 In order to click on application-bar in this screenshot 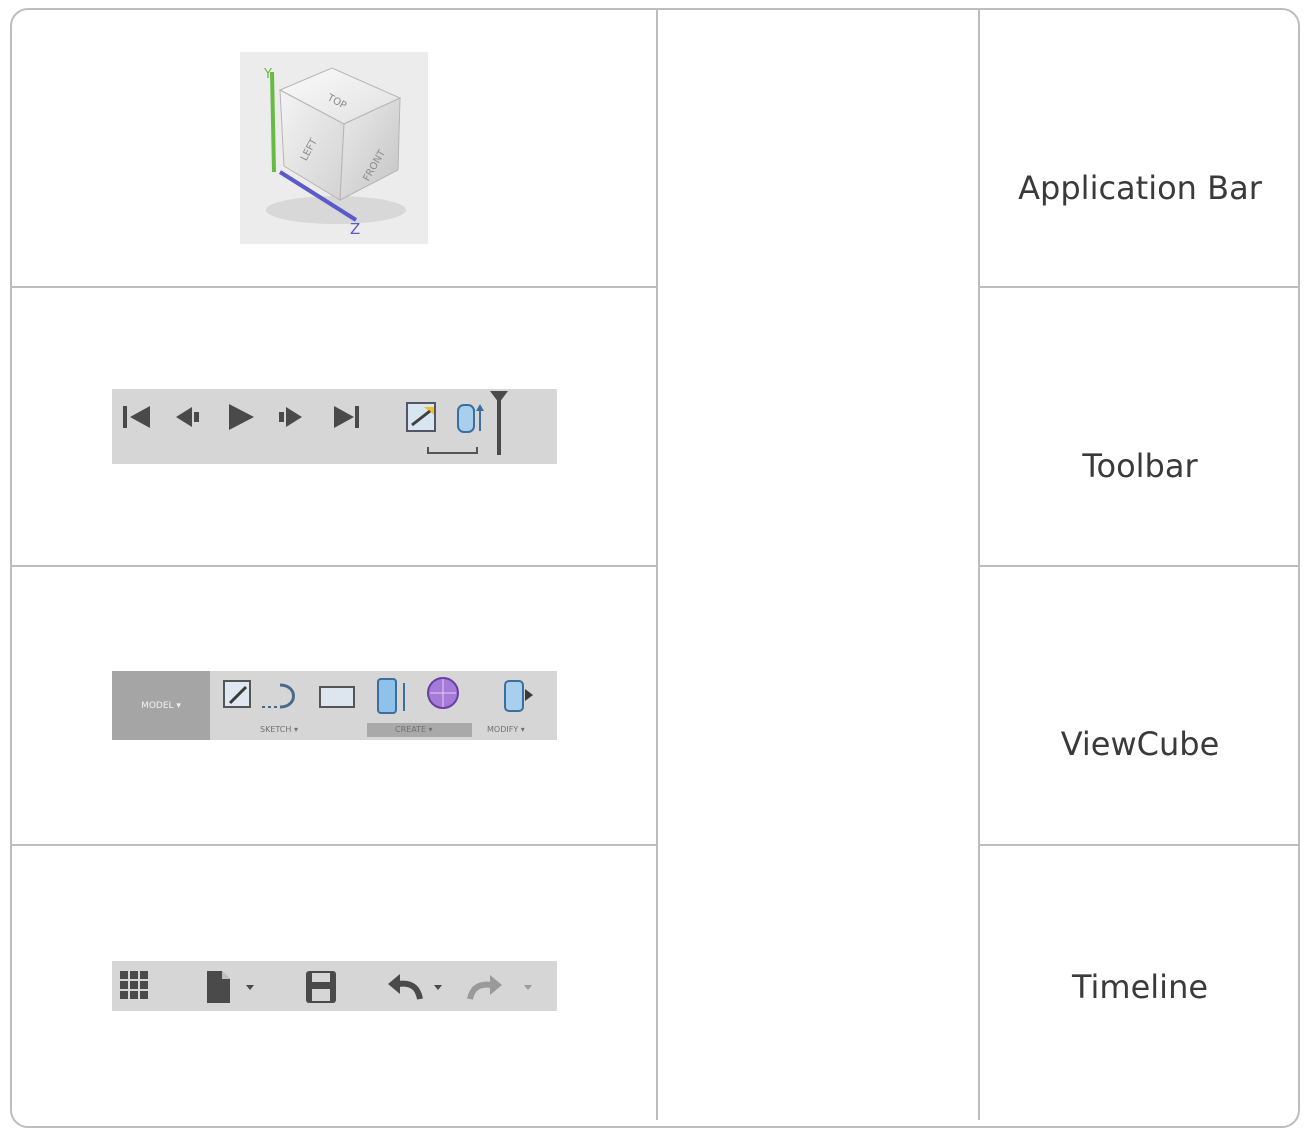, I will do `click(334, 986)`.